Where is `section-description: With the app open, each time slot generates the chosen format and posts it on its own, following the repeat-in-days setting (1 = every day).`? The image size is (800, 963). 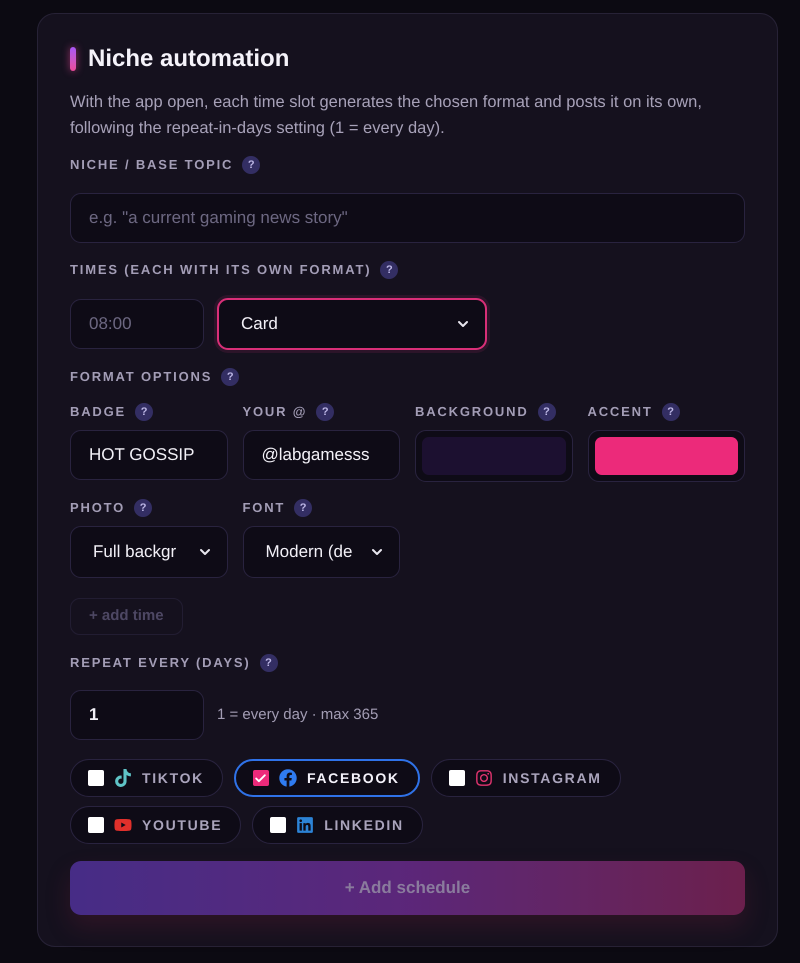 section-description: With the app open, each time slot generates the chosen format and posts it on its own, following the repeat-in-days setting (1 = every day). is located at coordinates (386, 115).